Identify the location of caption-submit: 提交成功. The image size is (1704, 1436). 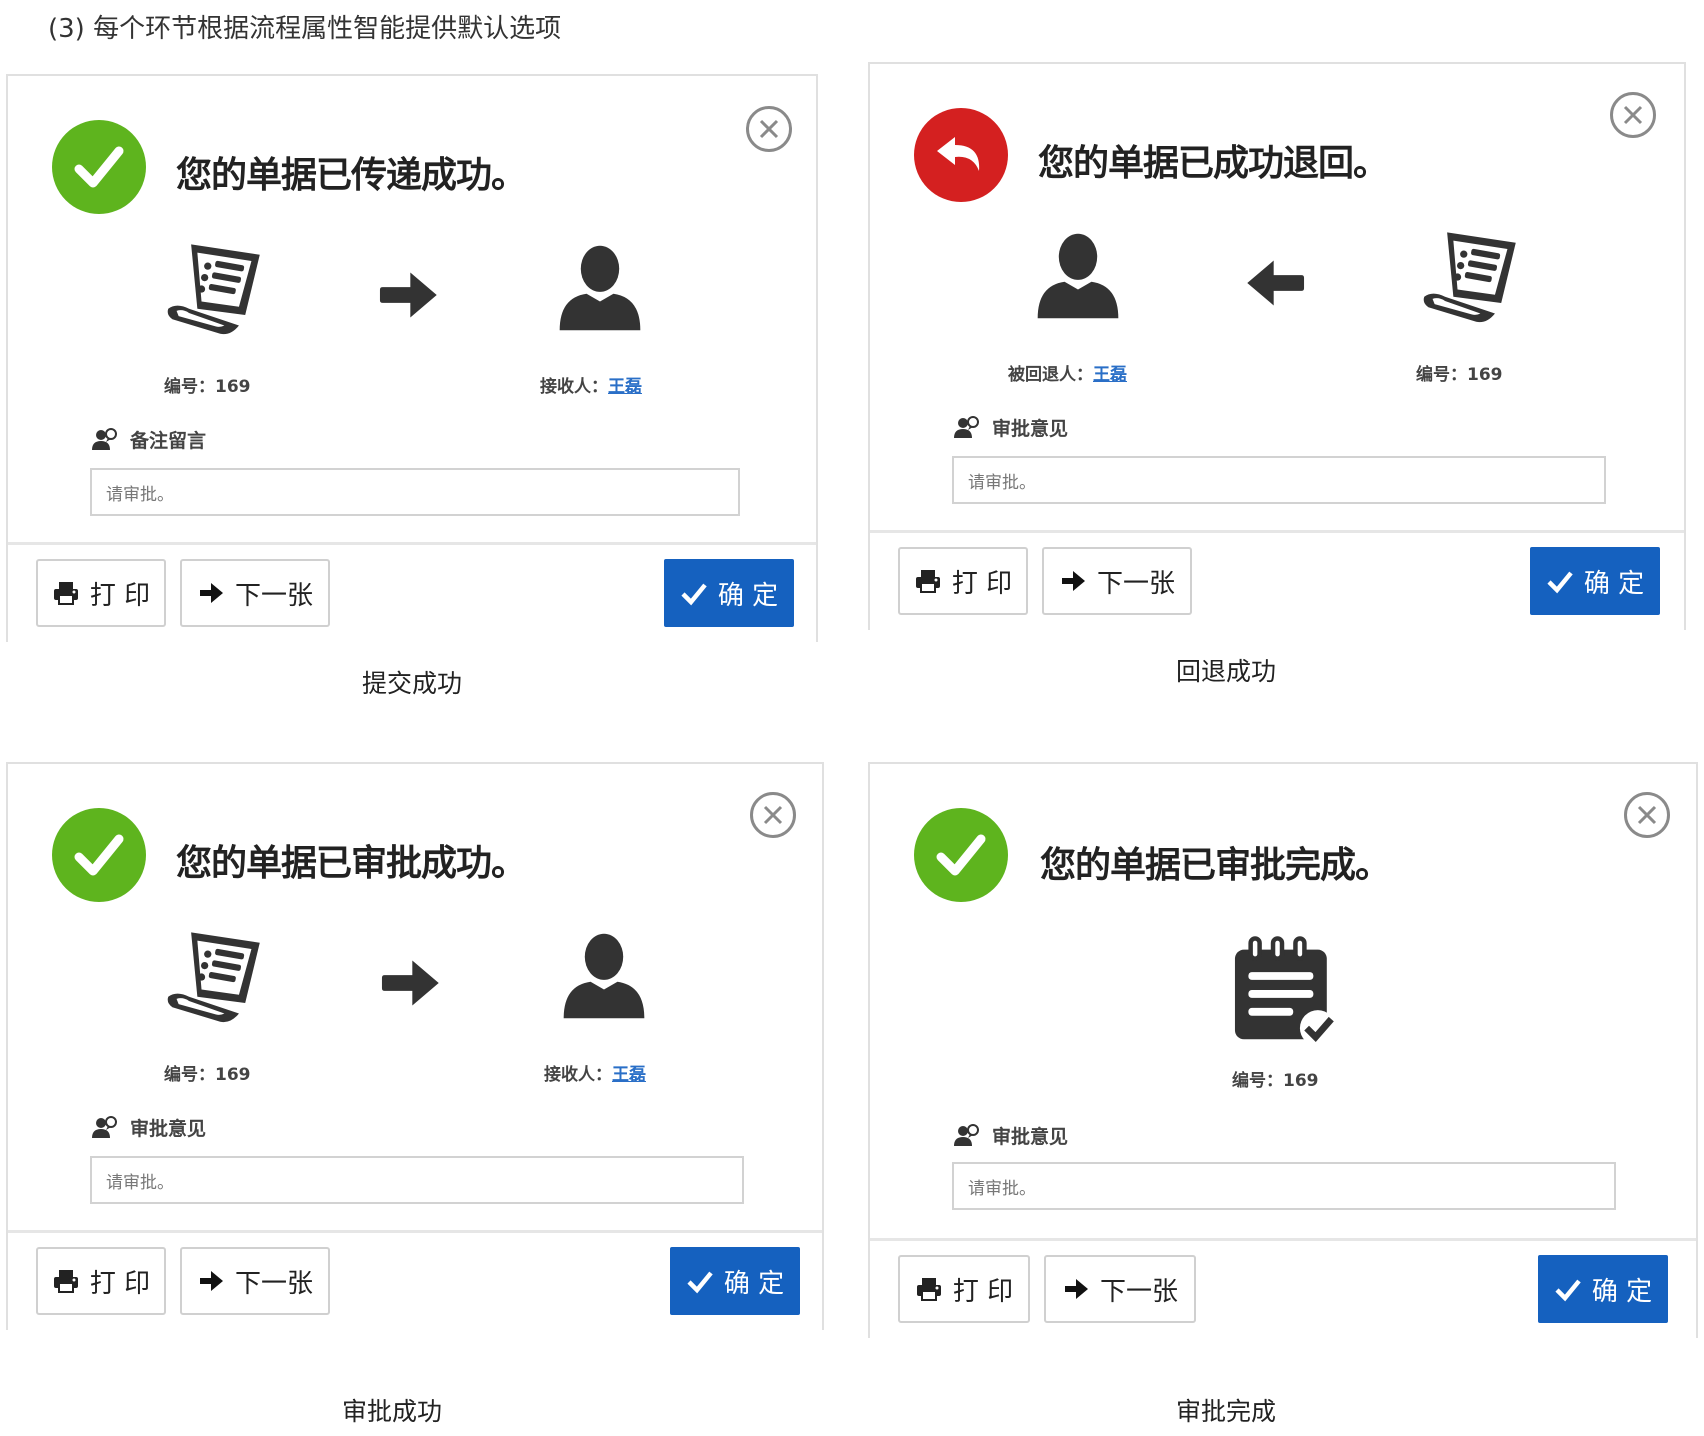
(412, 683).